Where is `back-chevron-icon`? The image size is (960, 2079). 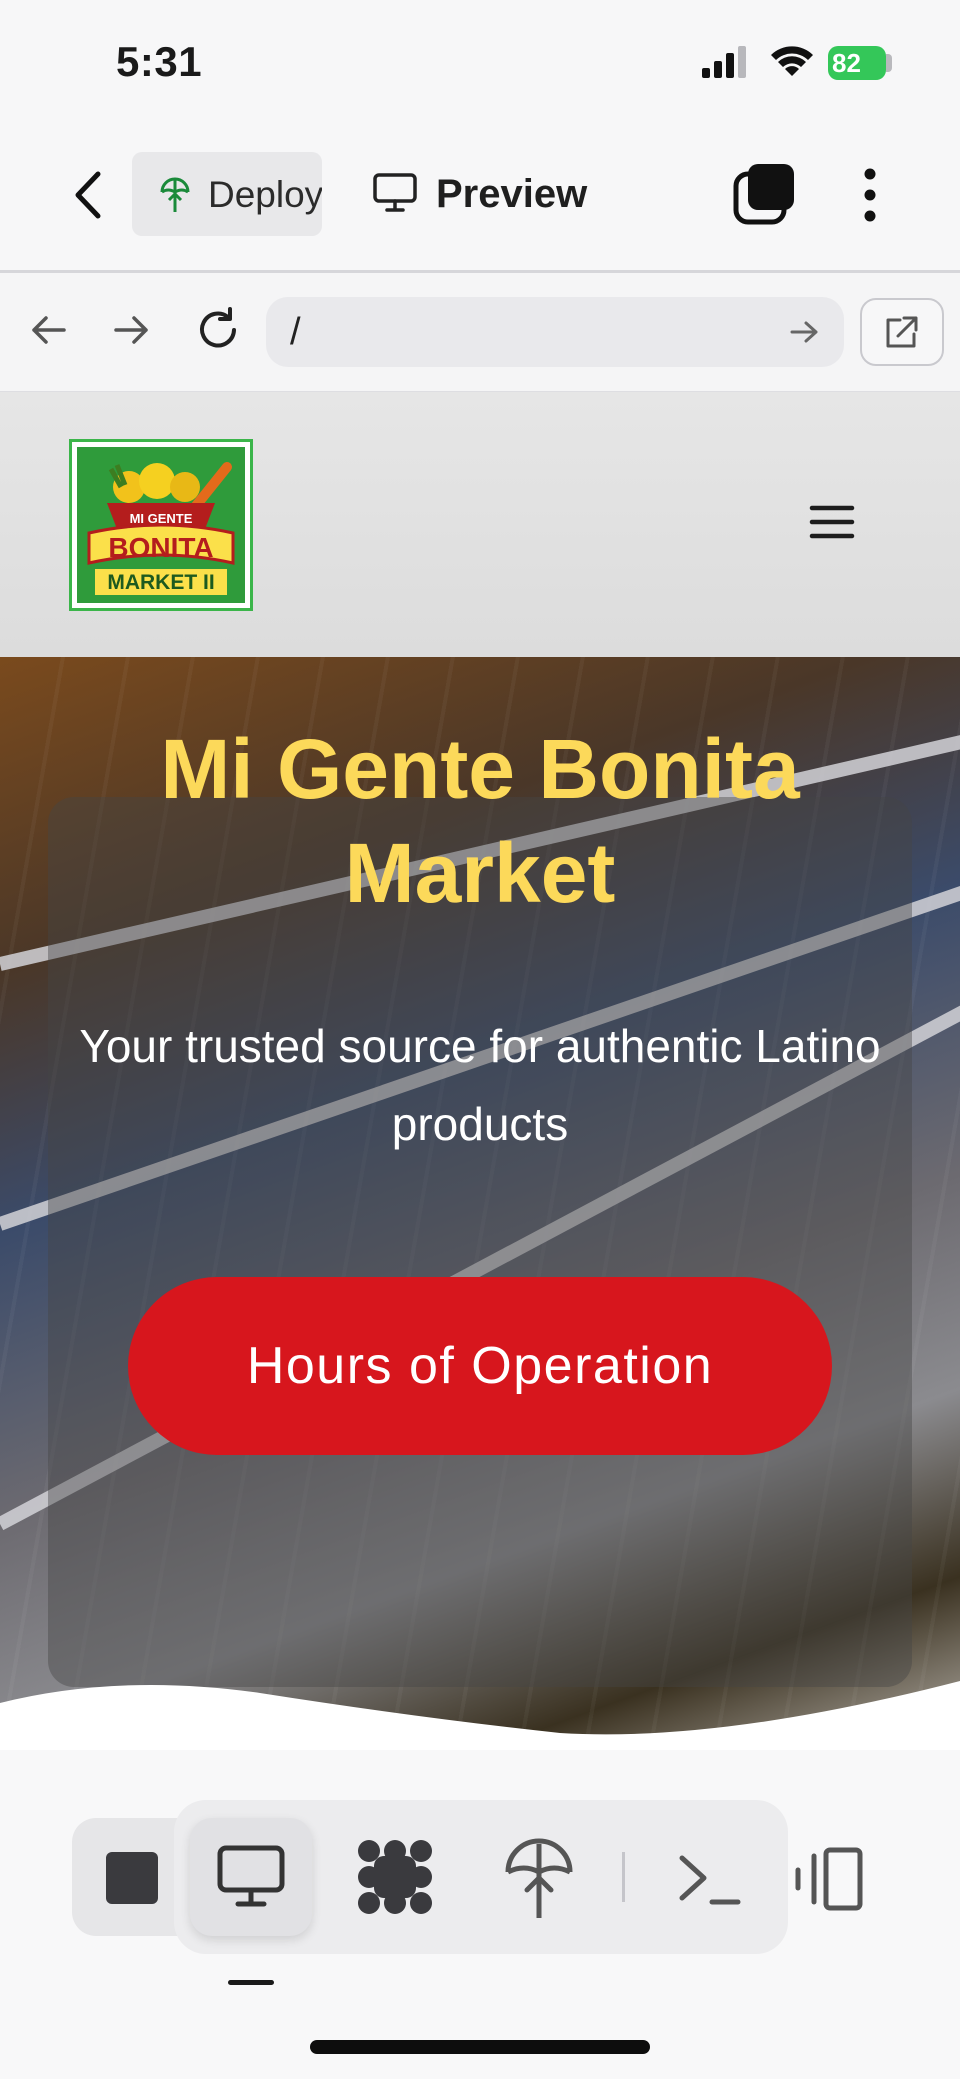 back-chevron-icon is located at coordinates (88, 195).